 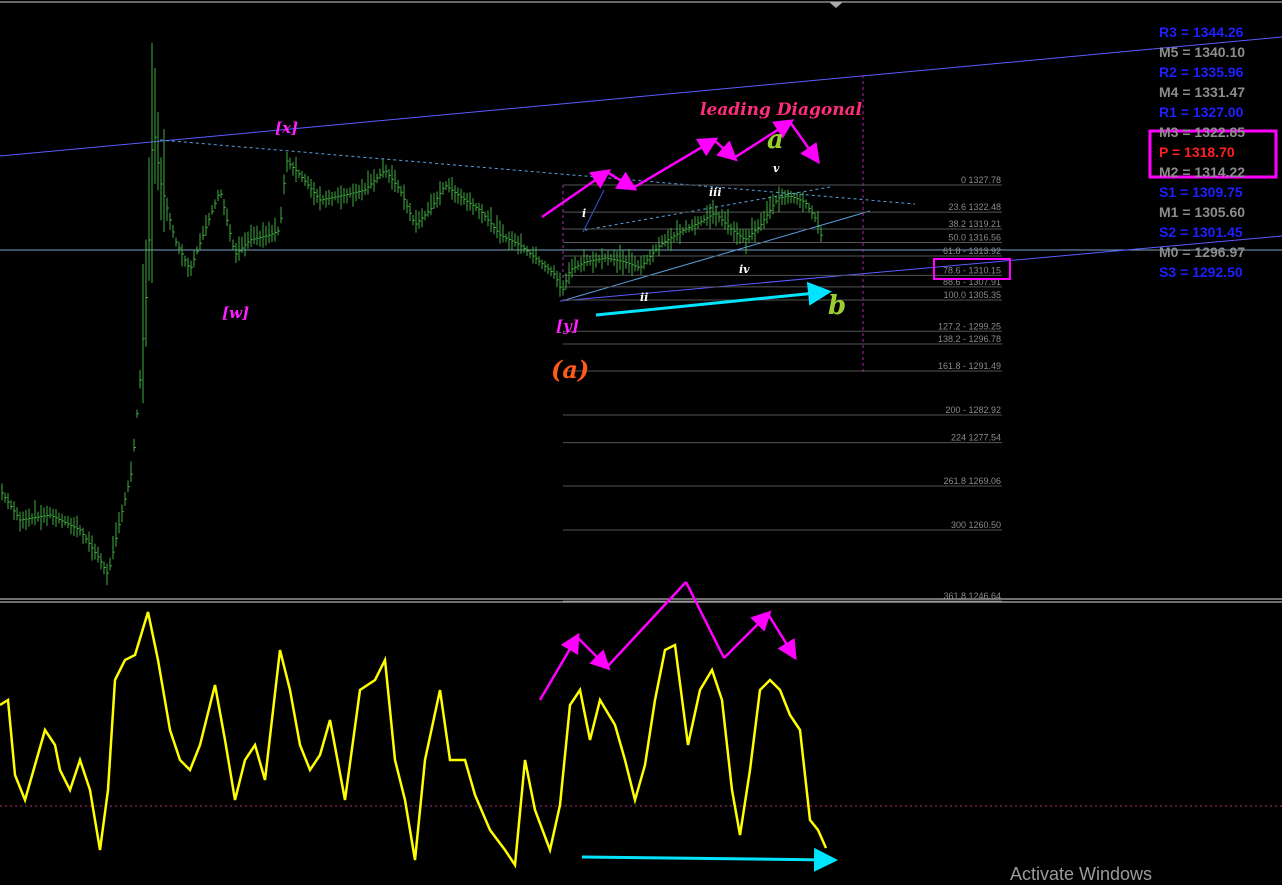 I want to click on wave-label-w: [w], so click(x=235, y=313).